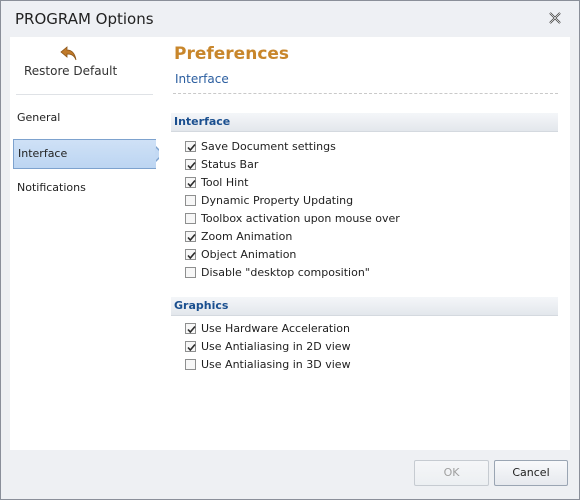 This screenshot has height=500, width=580. What do you see at coordinates (276, 364) in the screenshot?
I see `option-label: Use Antialiasing in 3D view` at bounding box center [276, 364].